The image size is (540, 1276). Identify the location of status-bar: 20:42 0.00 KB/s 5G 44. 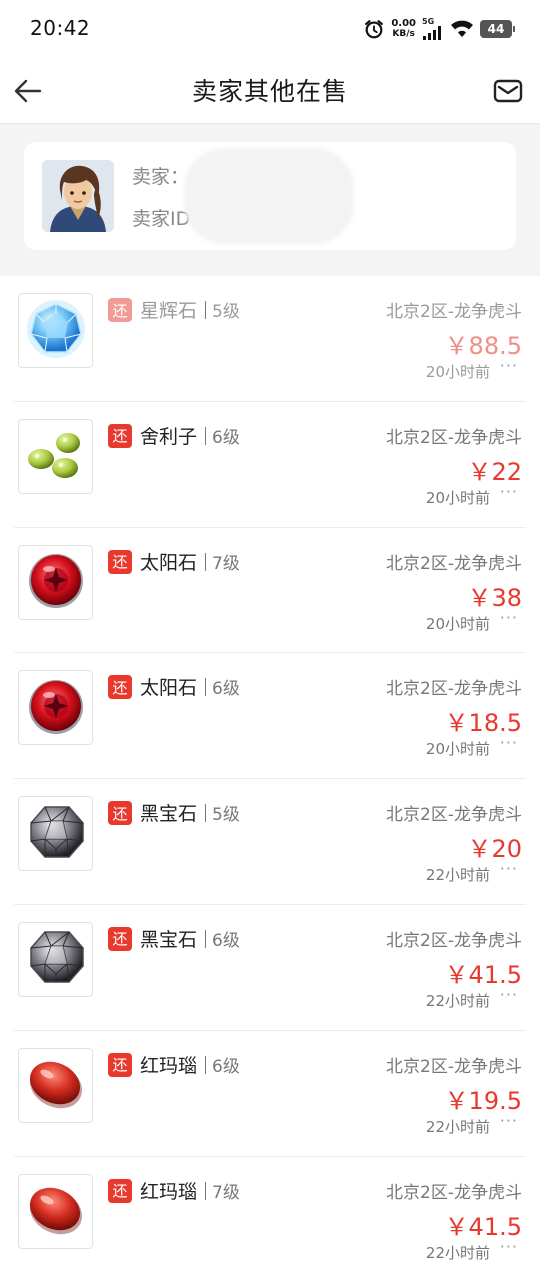
(270, 29).